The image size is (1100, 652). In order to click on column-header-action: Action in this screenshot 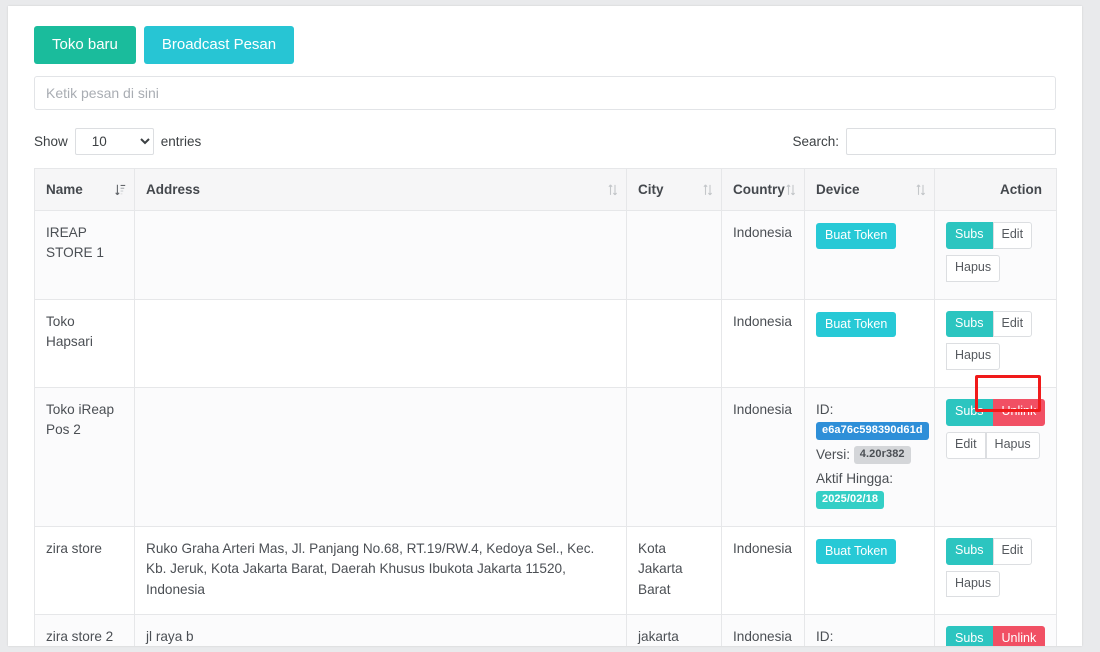, I will do `click(995, 189)`.